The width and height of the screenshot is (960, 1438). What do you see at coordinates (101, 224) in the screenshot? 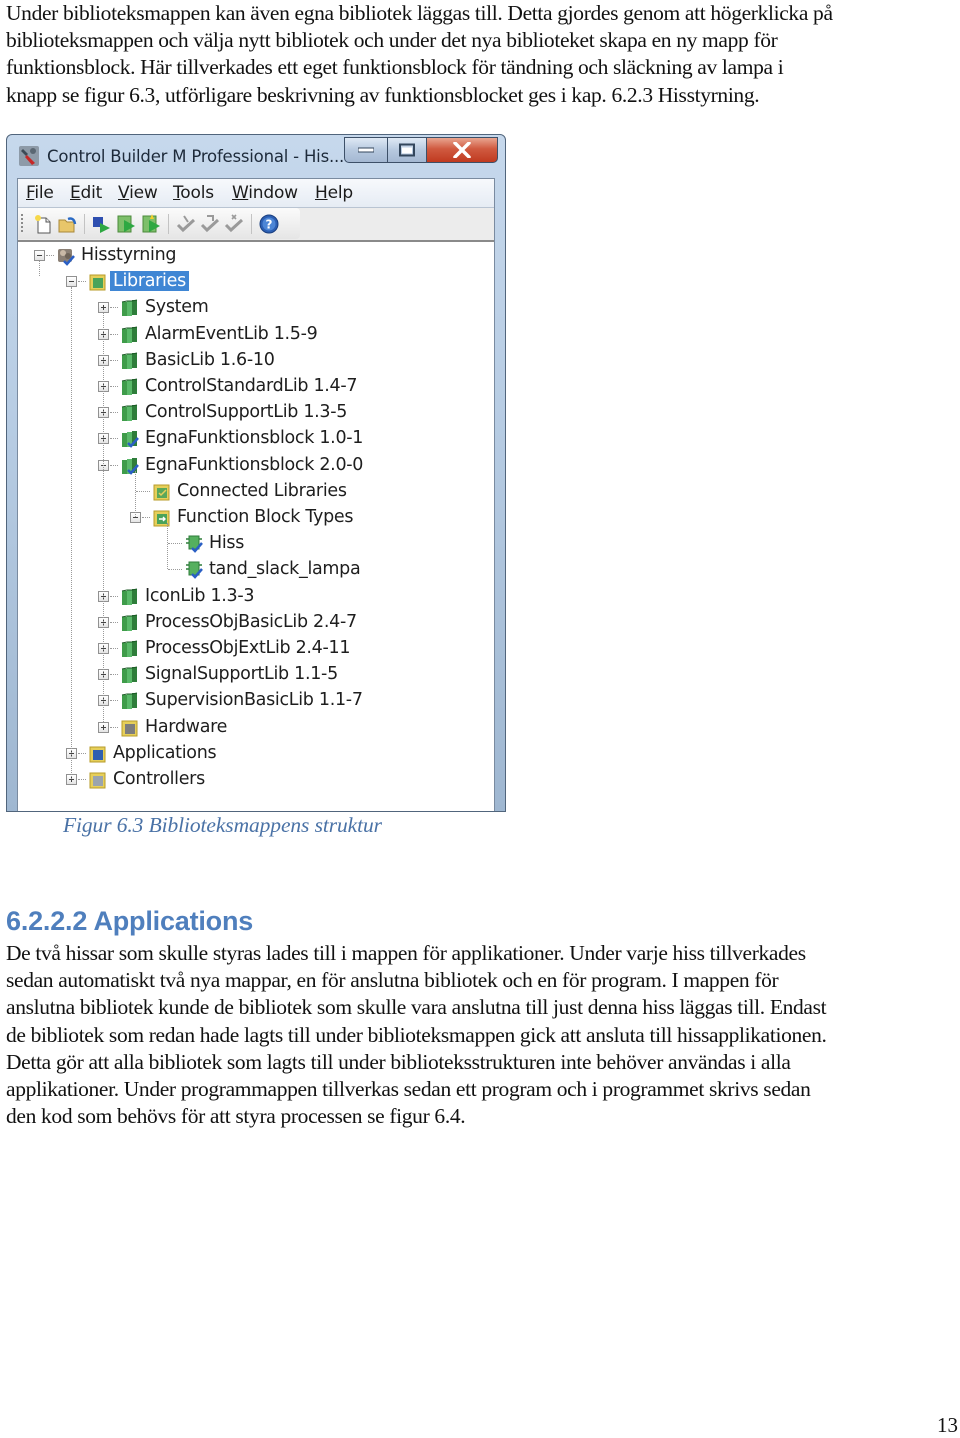
I see `download-icon` at bounding box center [101, 224].